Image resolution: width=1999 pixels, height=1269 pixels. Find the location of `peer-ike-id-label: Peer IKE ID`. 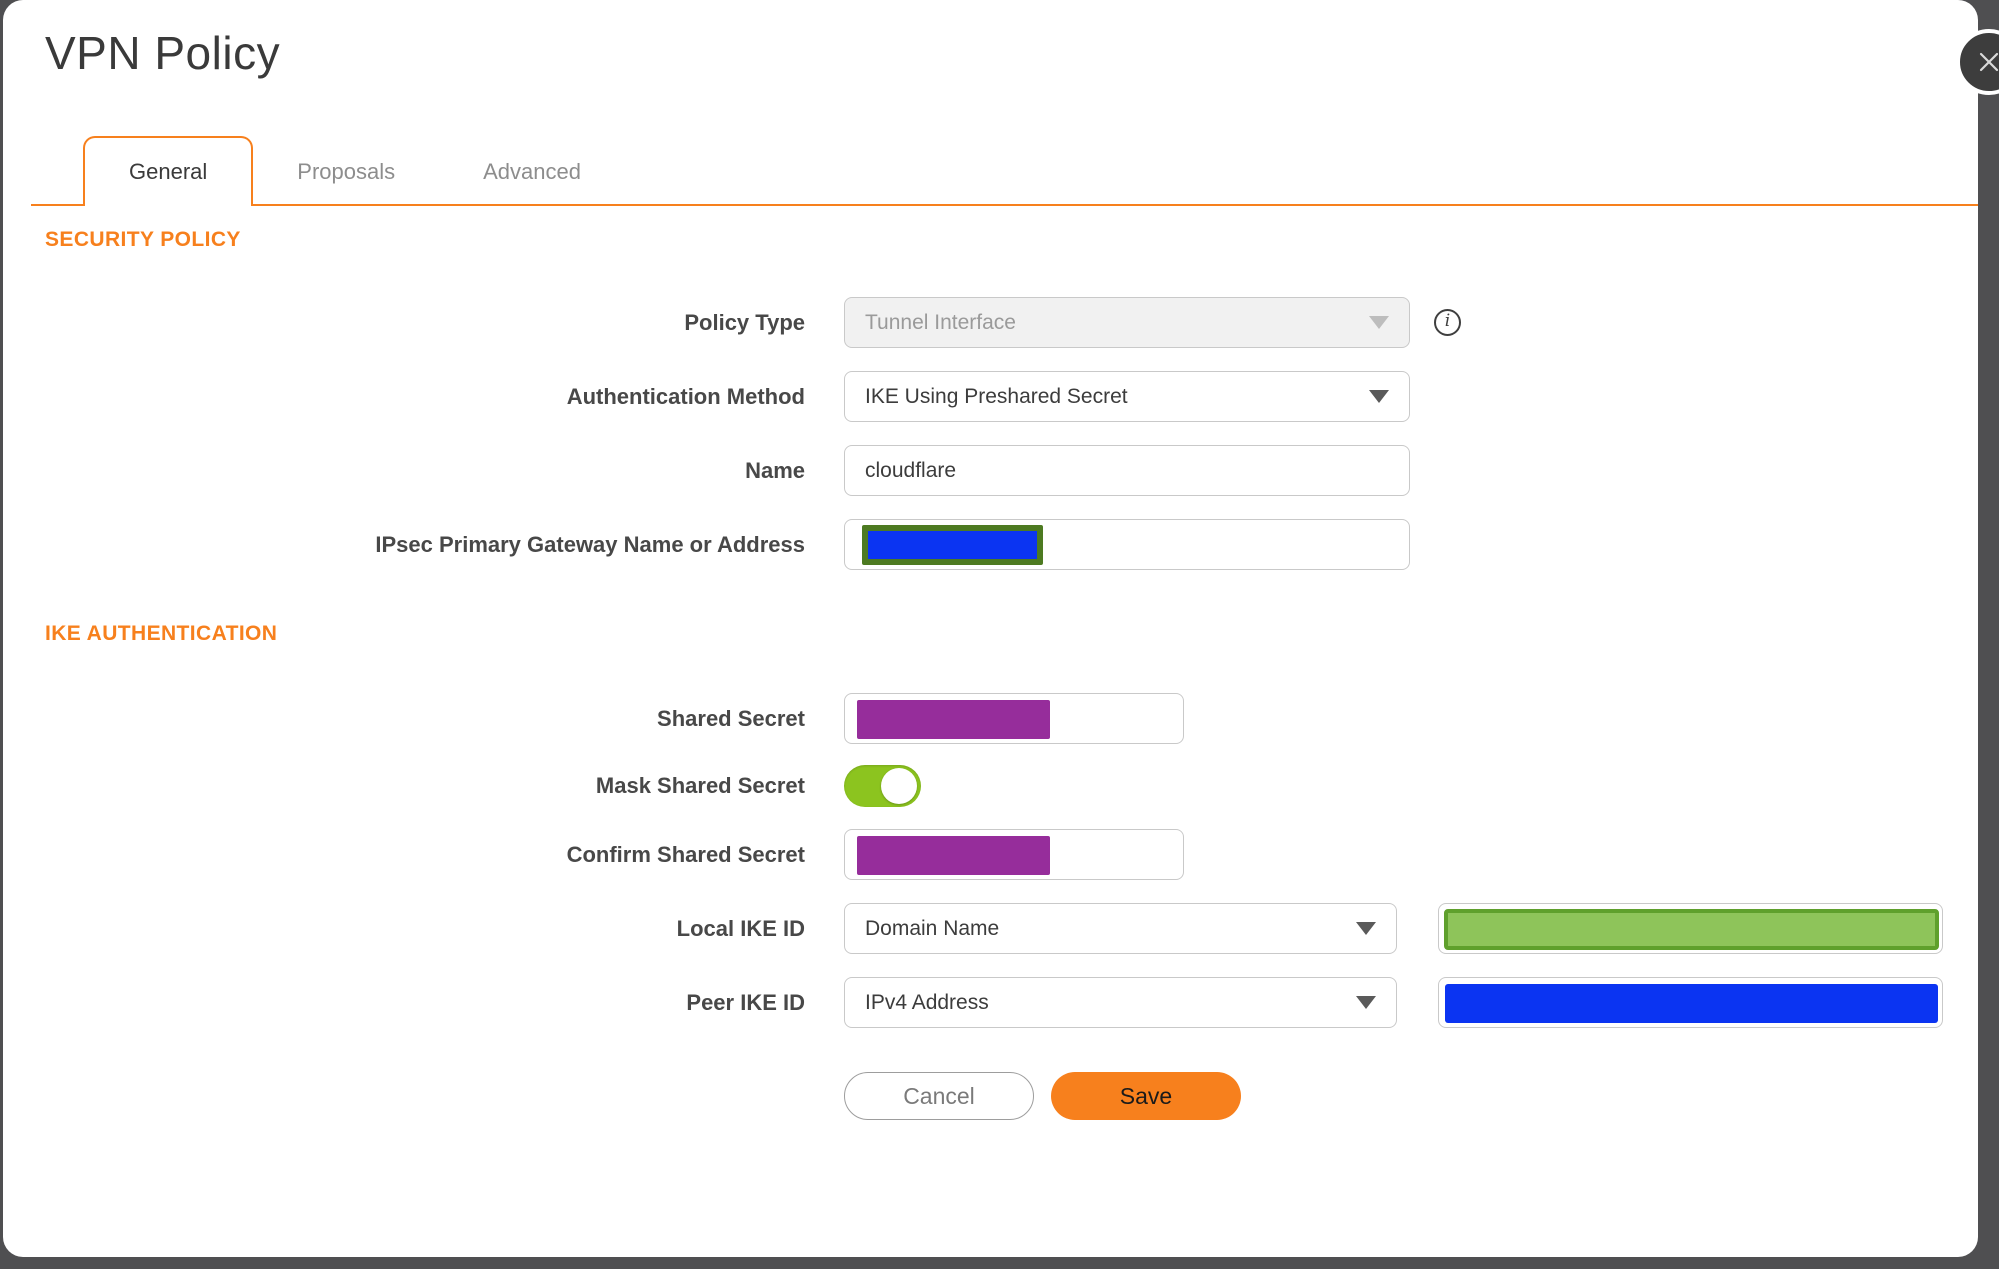

peer-ike-id-label: Peer IKE ID is located at coordinates (745, 1002).